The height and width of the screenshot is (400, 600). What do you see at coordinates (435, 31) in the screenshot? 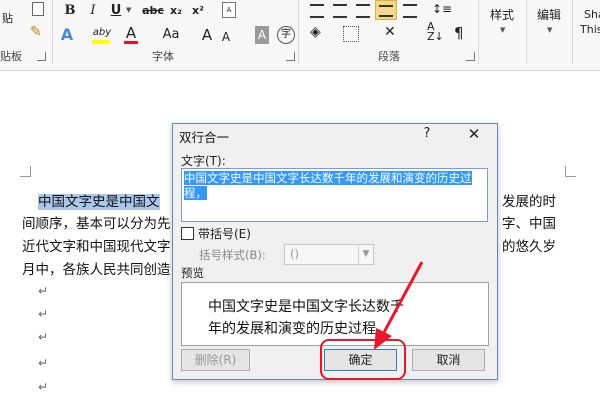
I see `sort-icon: A Z↓` at bounding box center [435, 31].